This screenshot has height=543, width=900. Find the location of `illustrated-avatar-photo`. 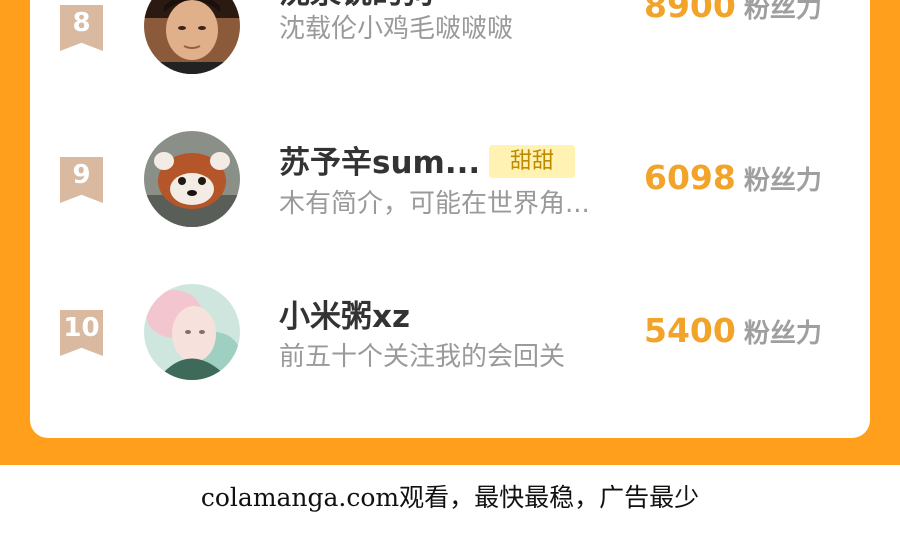

illustrated-avatar-photo is located at coordinates (192, 332).